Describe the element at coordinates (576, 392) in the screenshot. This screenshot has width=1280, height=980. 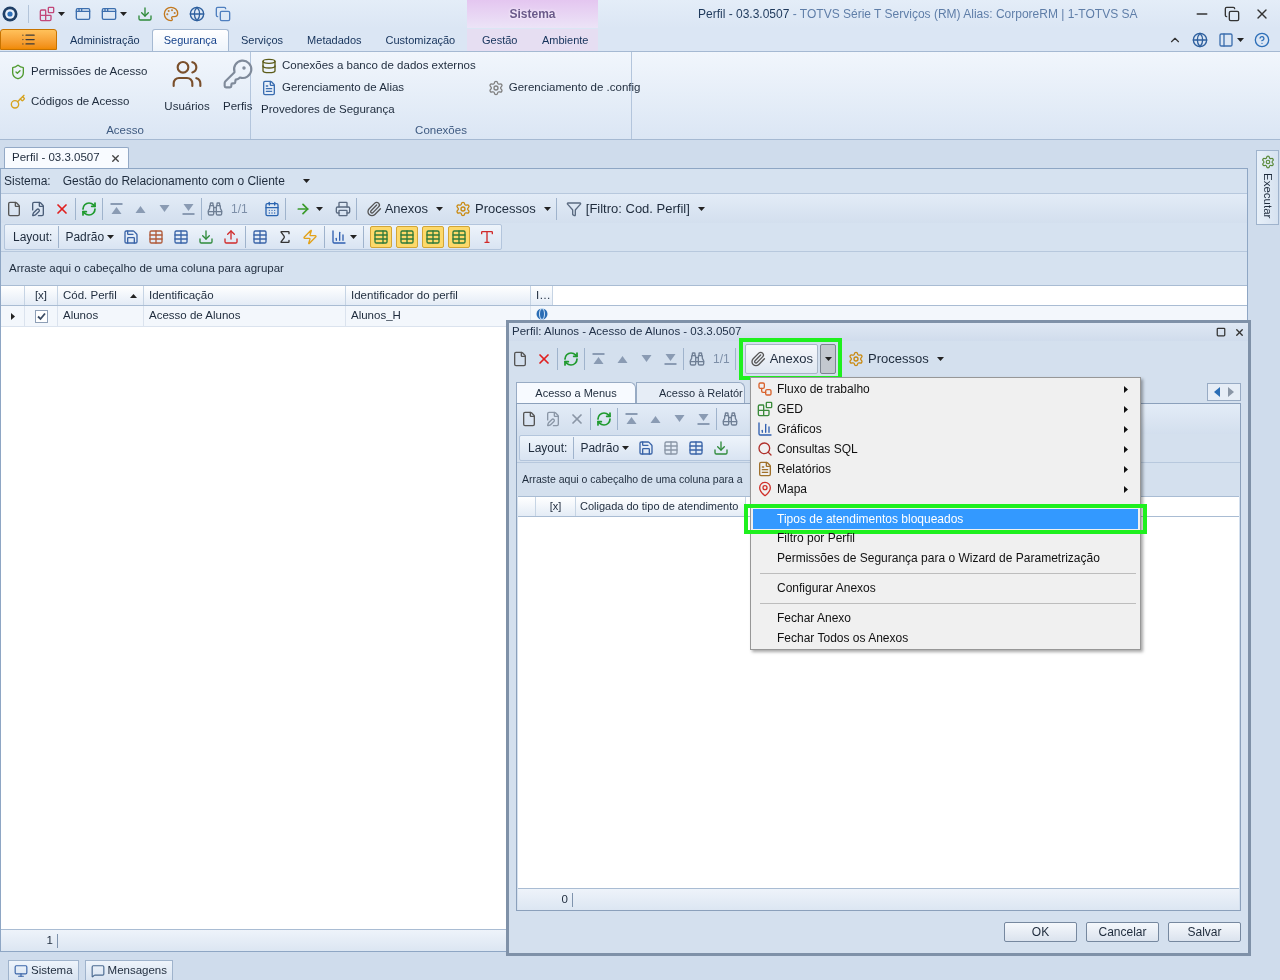
I see `dialog-tab: Acesso a Menus` at that location.